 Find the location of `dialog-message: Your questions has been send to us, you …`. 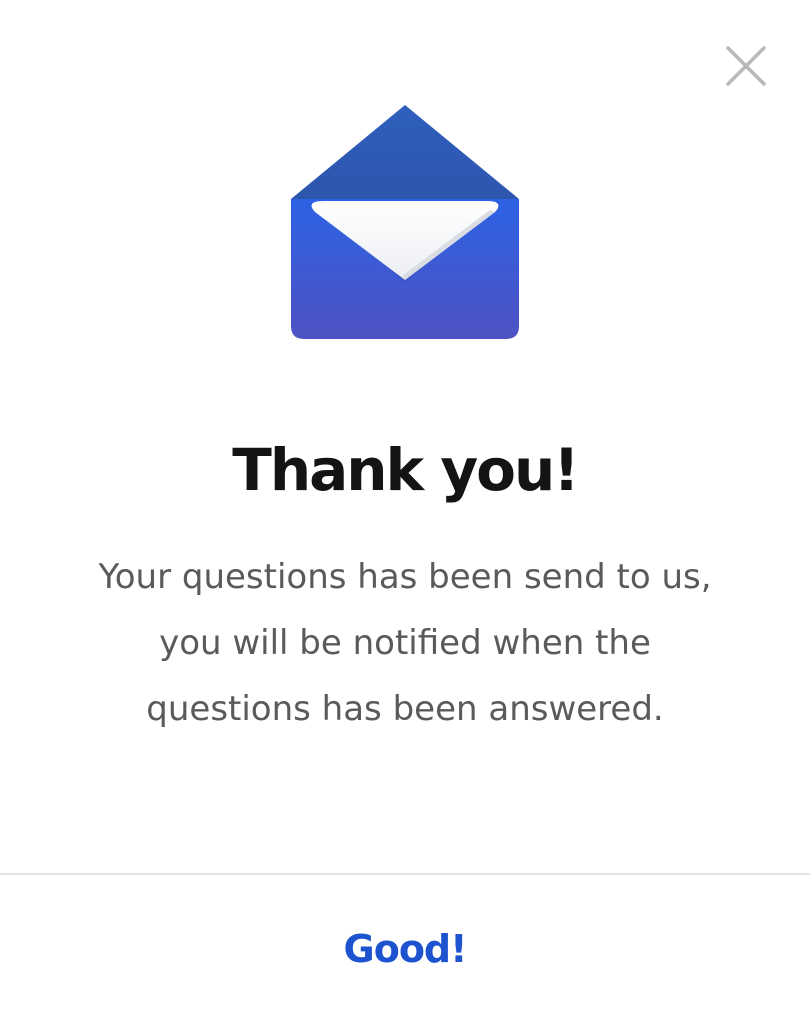

dialog-message: Your questions has been send to us, you … is located at coordinates (405, 643).